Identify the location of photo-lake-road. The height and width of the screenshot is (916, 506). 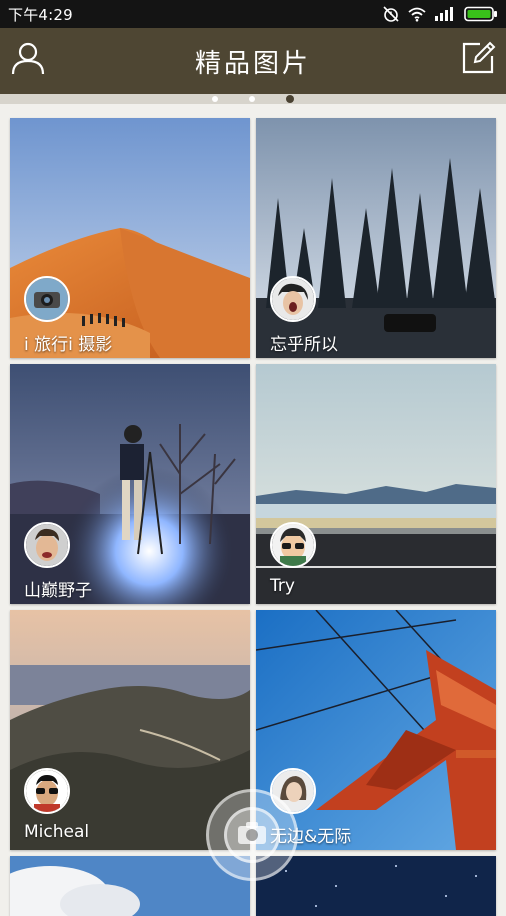
(376, 484).